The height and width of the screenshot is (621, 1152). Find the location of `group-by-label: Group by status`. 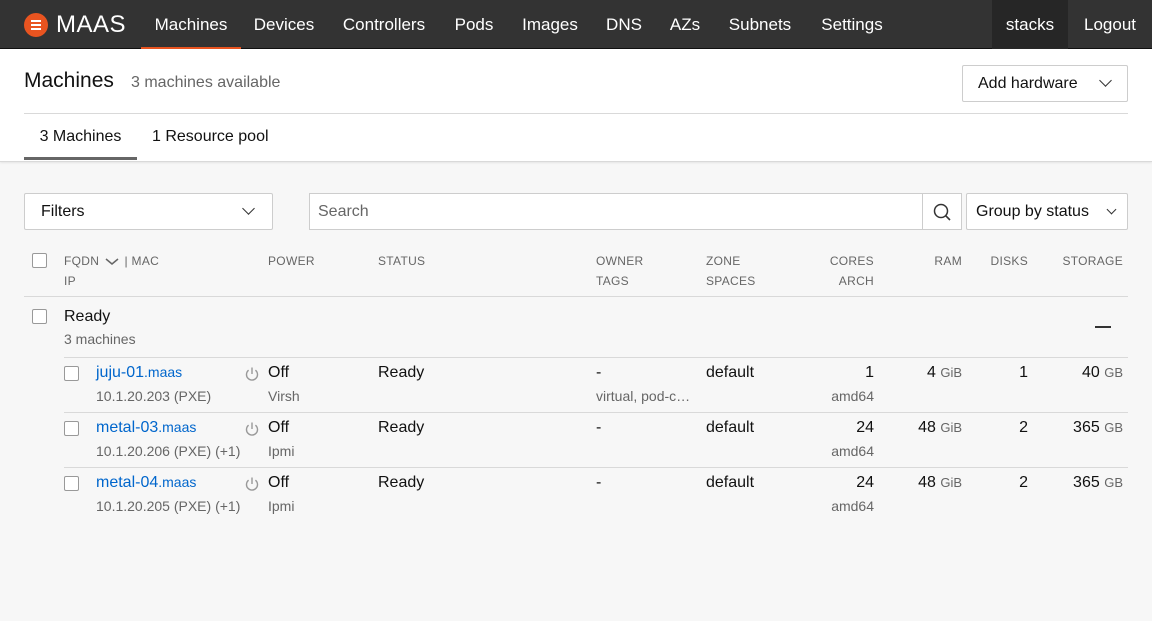

group-by-label: Group by status is located at coordinates (1032, 211).